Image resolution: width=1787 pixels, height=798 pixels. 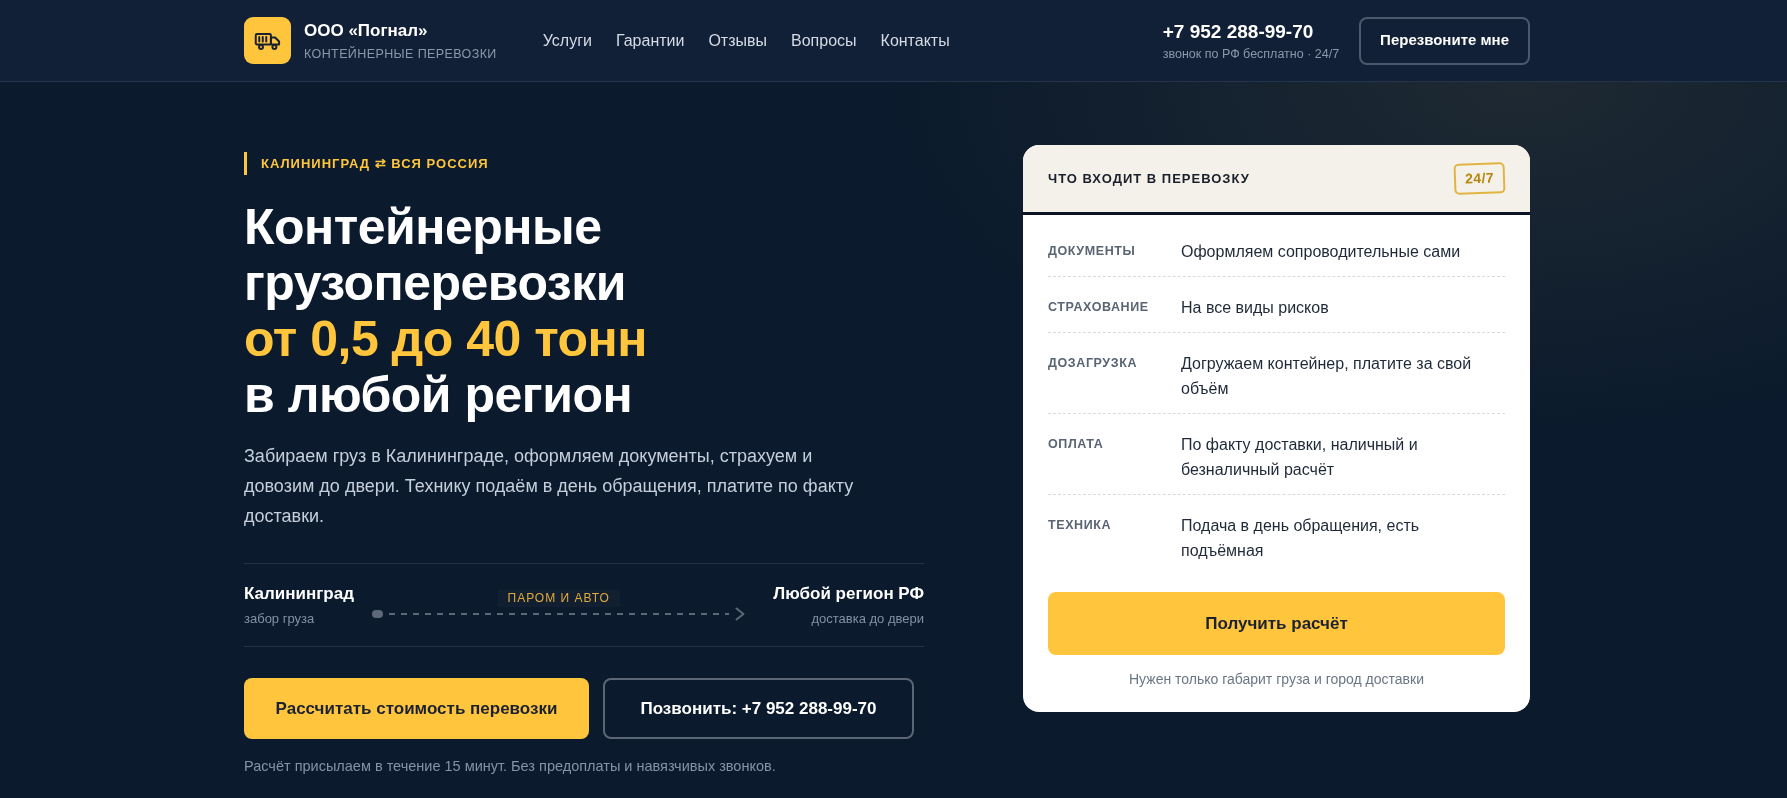 I want to click on hero-title: Контейнерные грузоперевозки от 0,5 до 40 тонн в любой регион, so click(x=446, y=311).